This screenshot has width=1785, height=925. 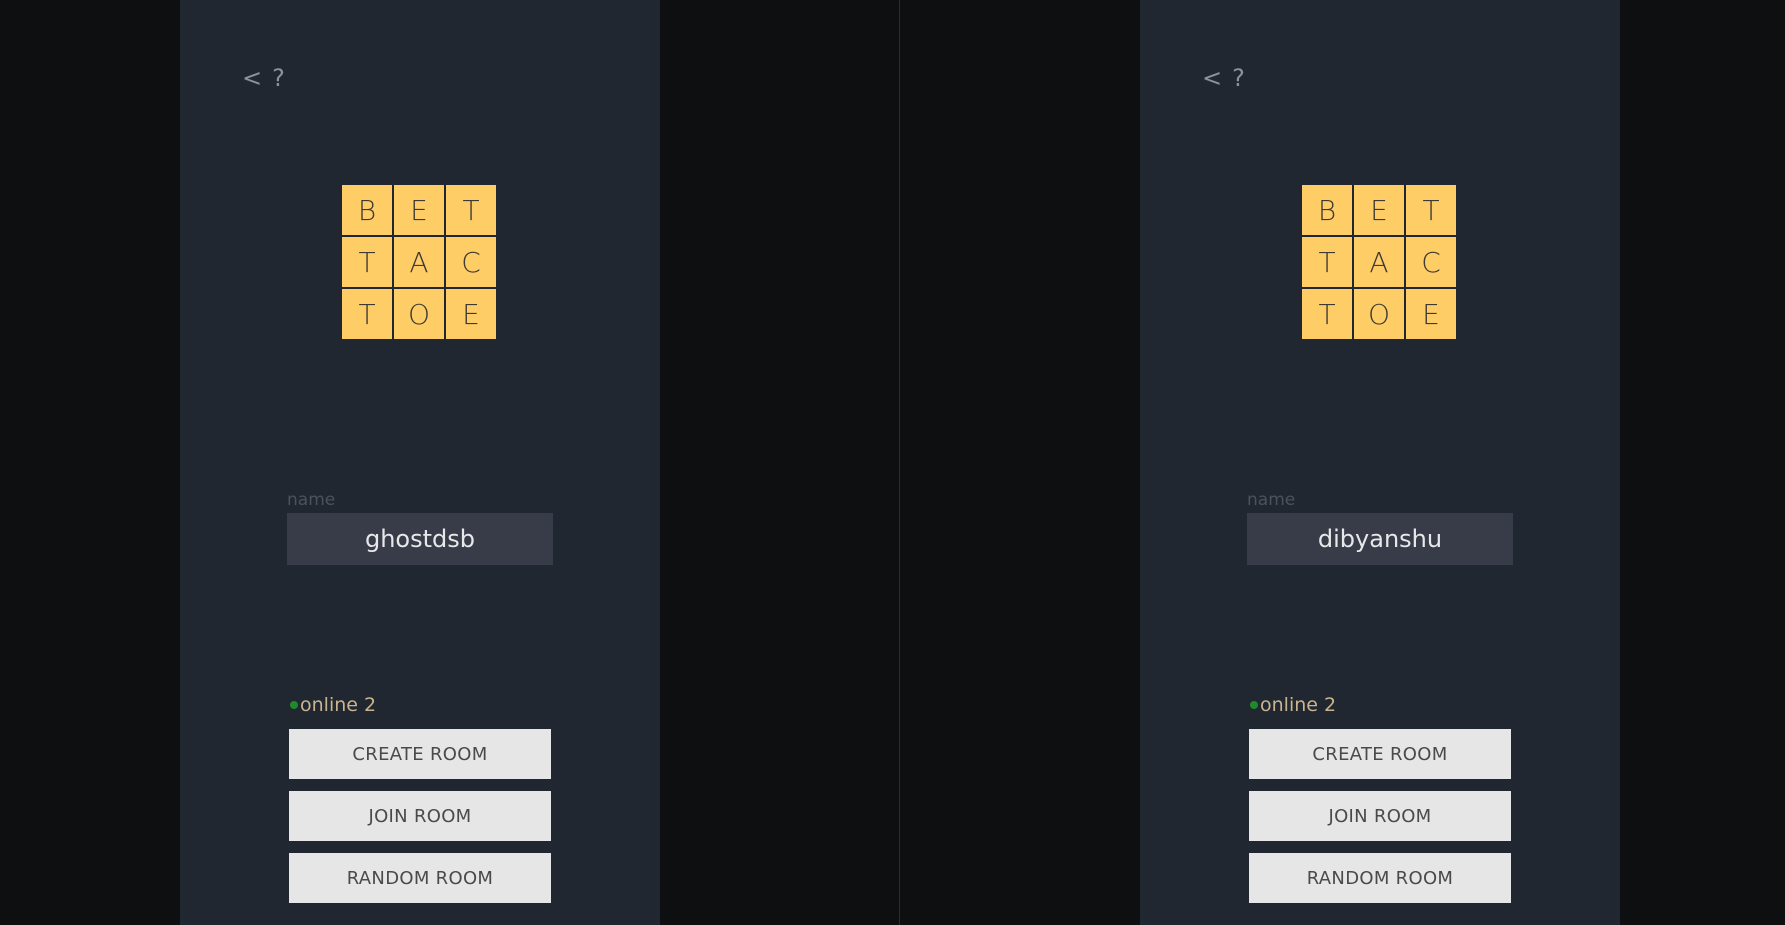 What do you see at coordinates (899, 462) in the screenshot?
I see `window-divider` at bounding box center [899, 462].